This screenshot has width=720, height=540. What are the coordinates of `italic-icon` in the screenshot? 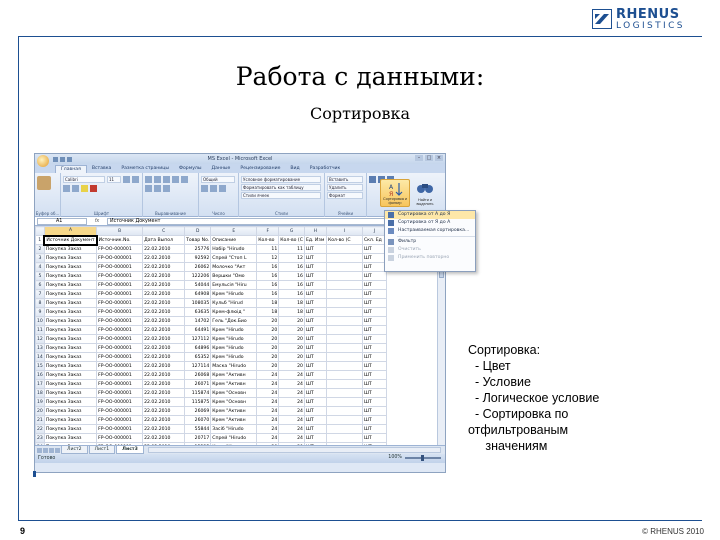 It's located at (135, 179).